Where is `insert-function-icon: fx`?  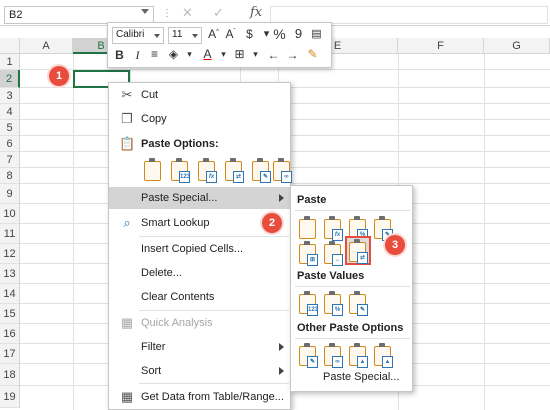
insert-function-icon: fx is located at coordinates (256, 12).